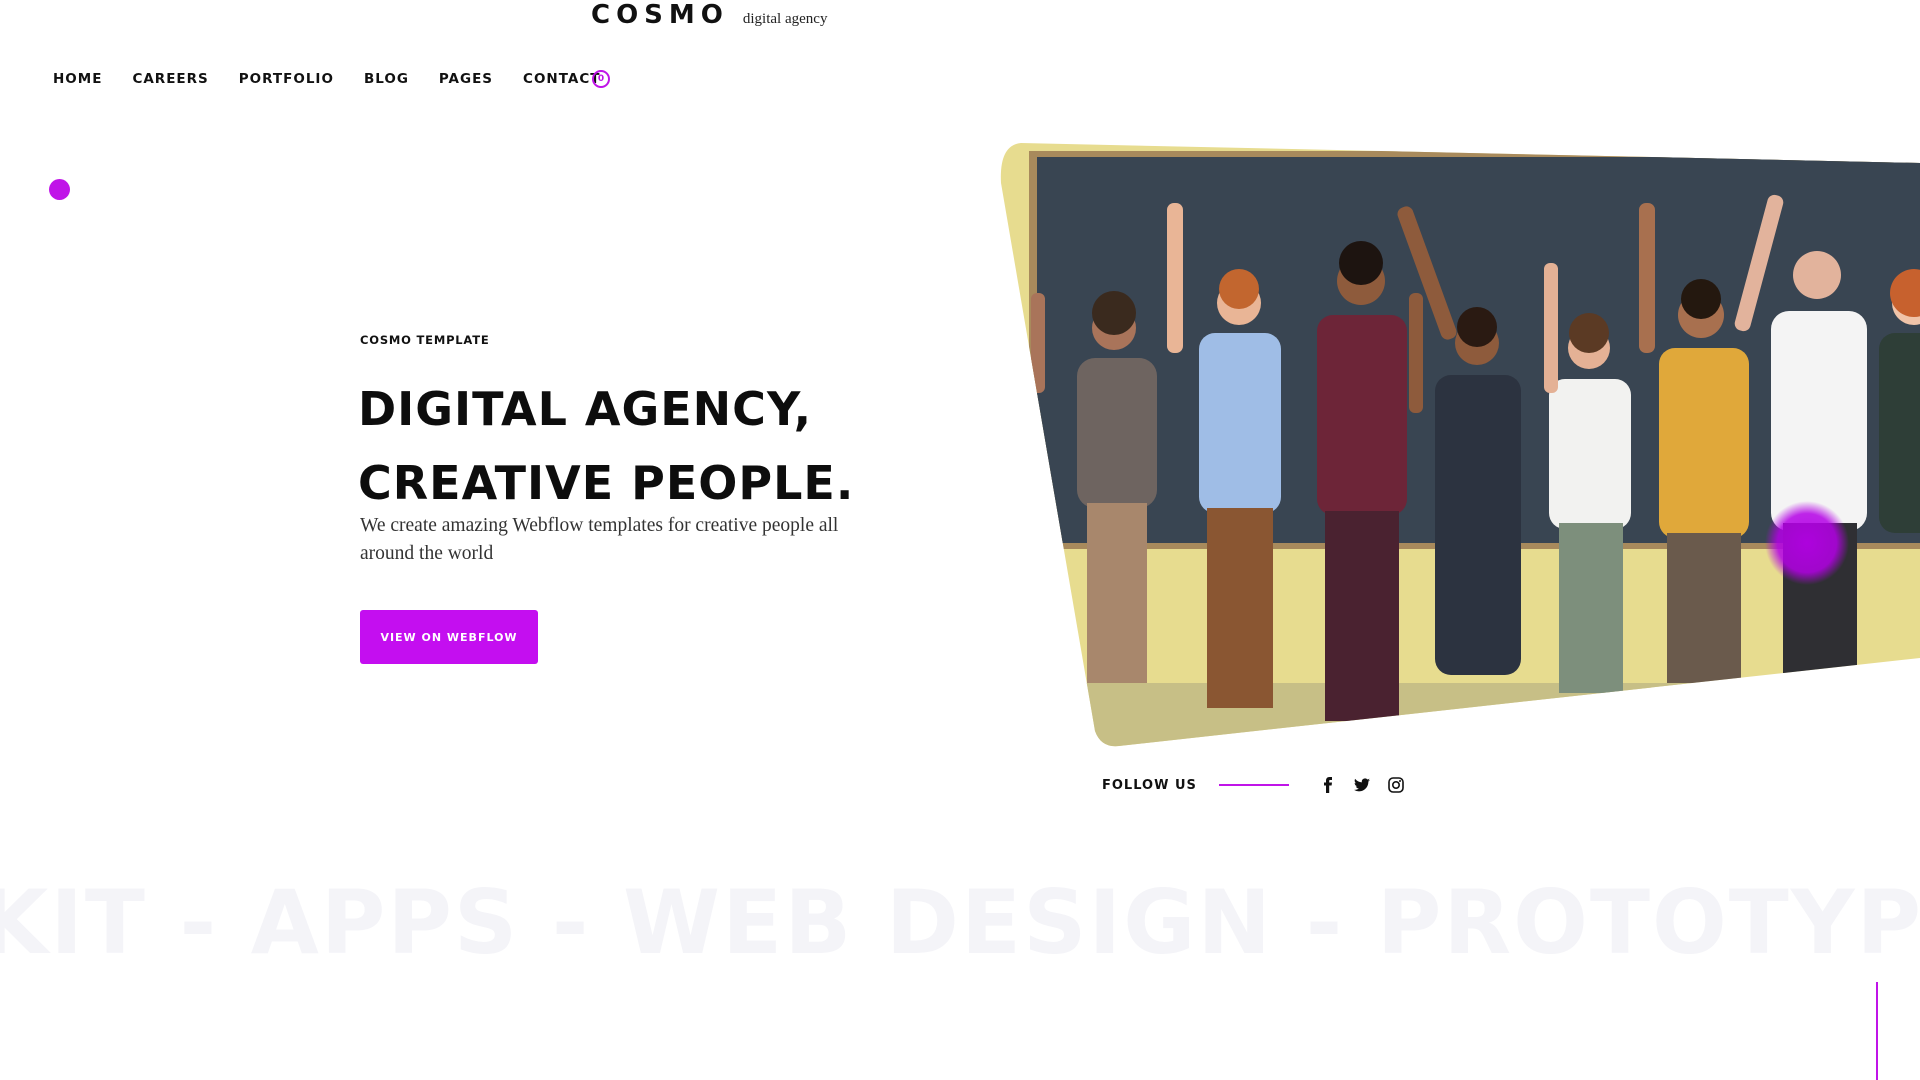 The height and width of the screenshot is (1080, 1920). What do you see at coordinates (1362, 785) in the screenshot?
I see `twitter-icon` at bounding box center [1362, 785].